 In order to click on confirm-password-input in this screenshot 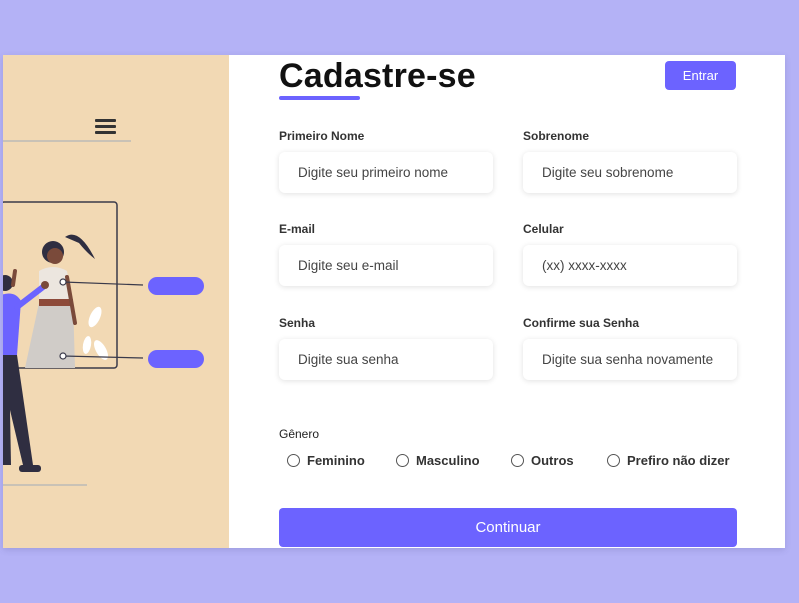, I will do `click(630, 359)`.